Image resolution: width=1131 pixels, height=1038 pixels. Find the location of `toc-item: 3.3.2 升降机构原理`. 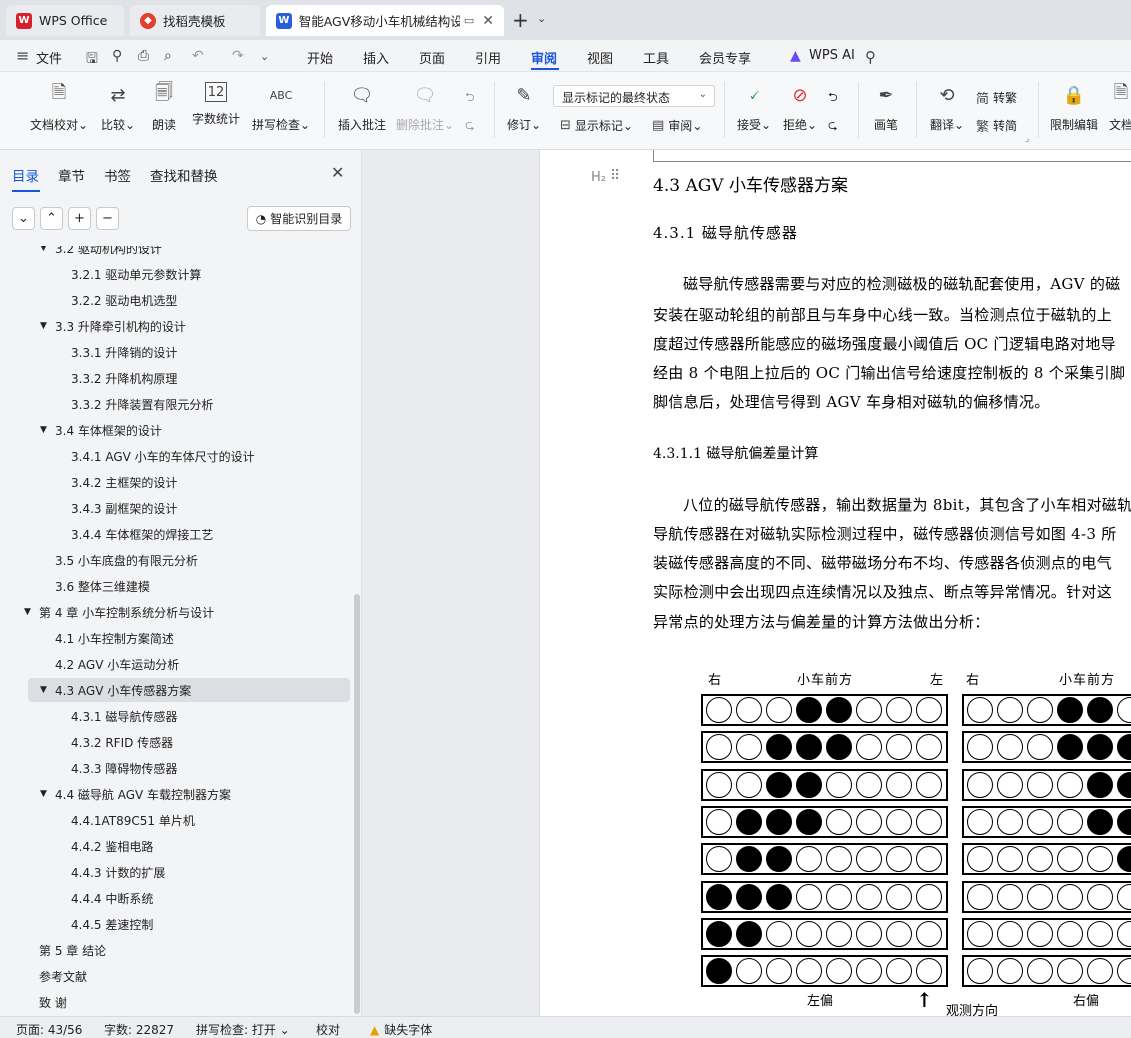

toc-item: 3.3.2 升降机构原理 is located at coordinates (124, 378).